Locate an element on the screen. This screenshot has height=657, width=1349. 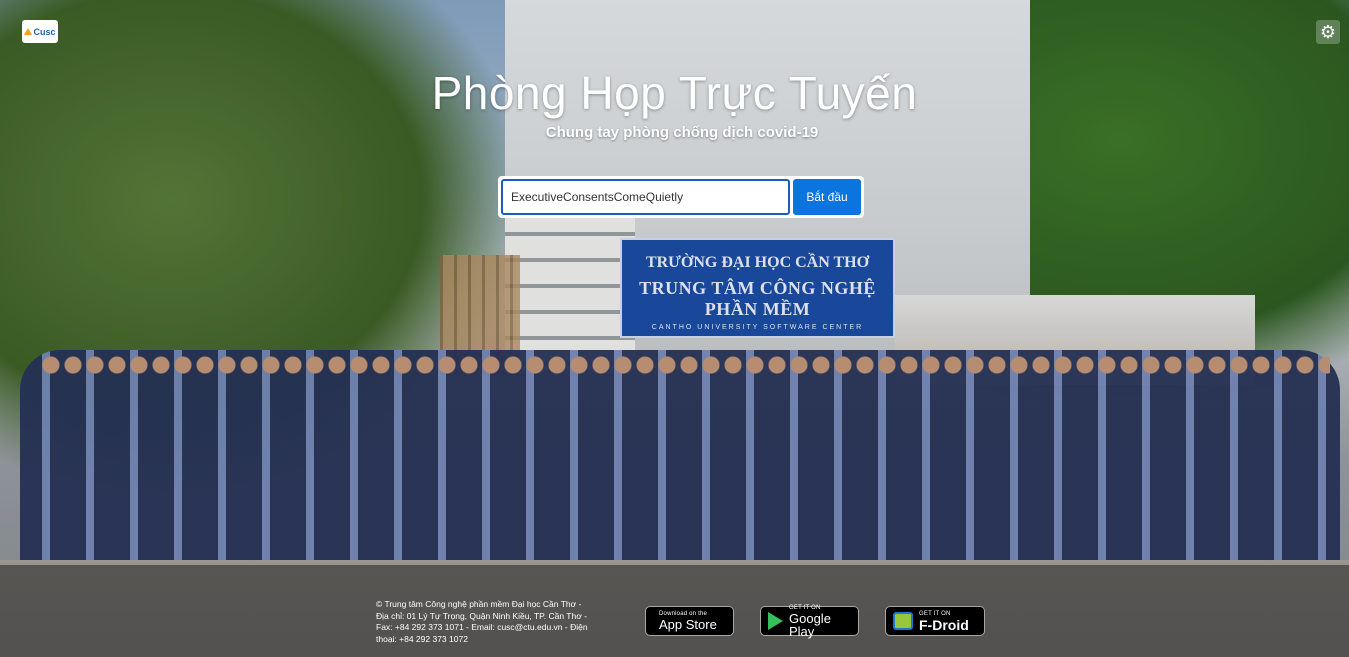
app-store-label: App Store is located at coordinates (688, 624).